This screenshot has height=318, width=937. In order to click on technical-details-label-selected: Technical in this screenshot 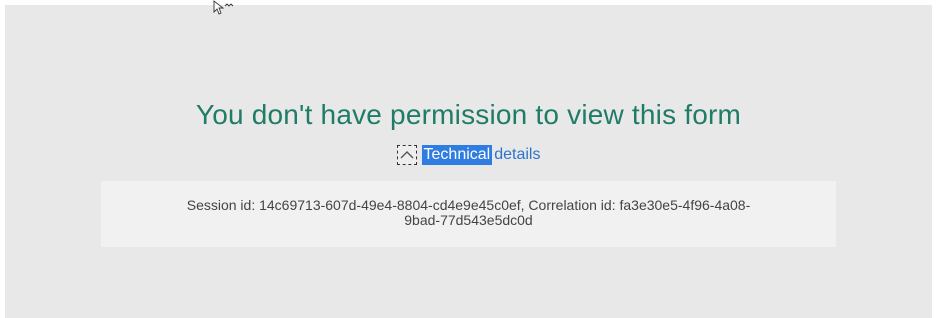, I will do `click(457, 155)`.